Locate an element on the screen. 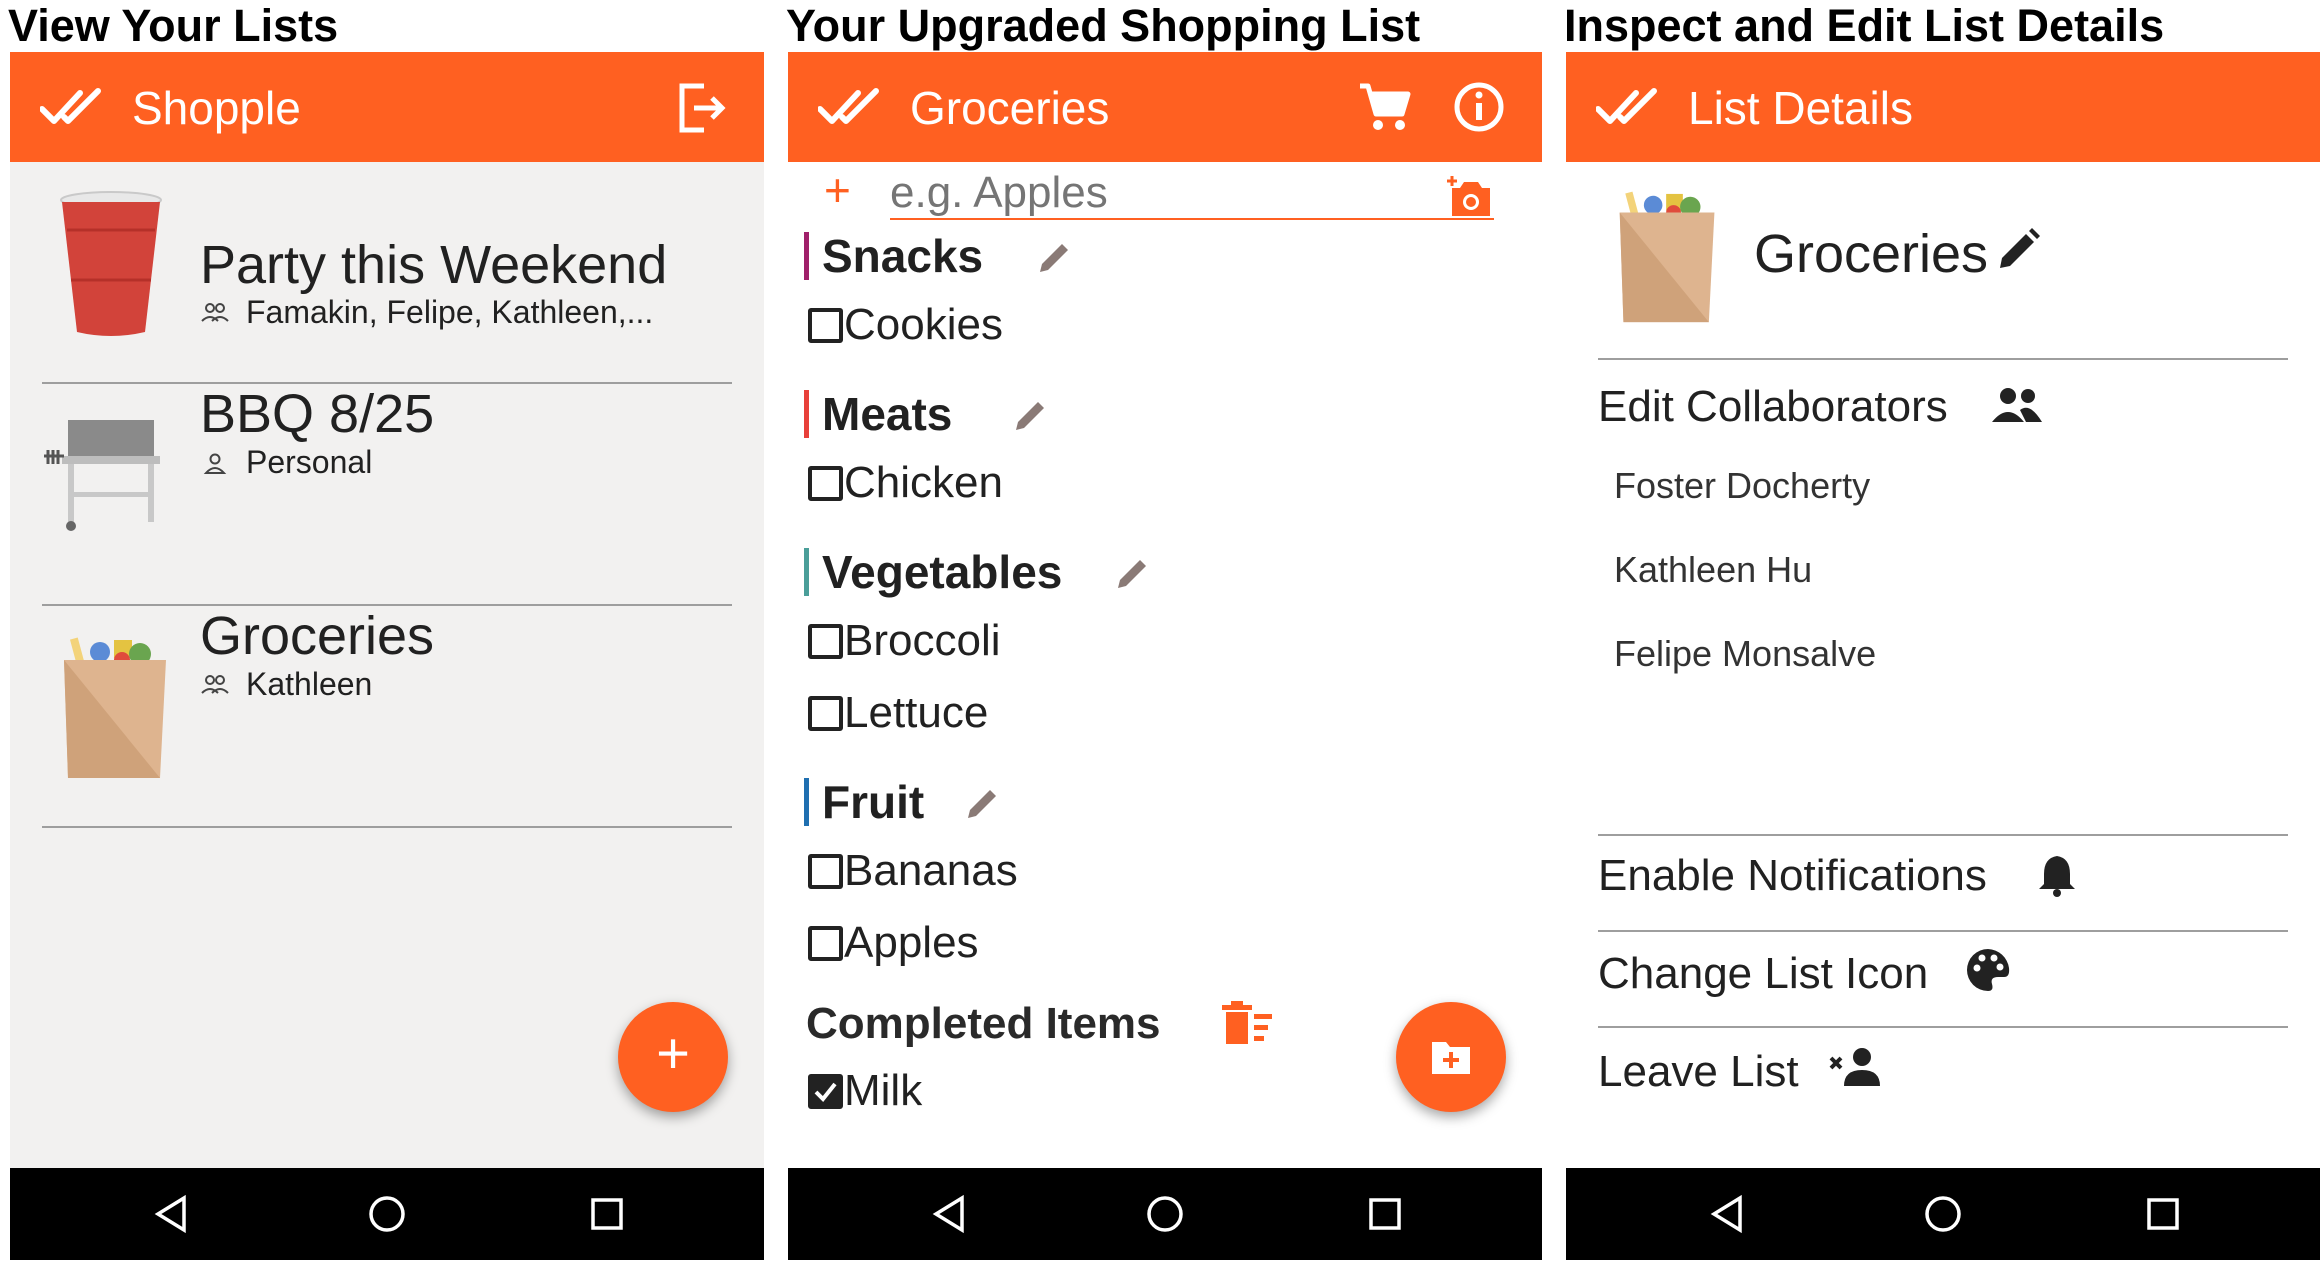 The width and height of the screenshot is (2320, 1270). caption-shopping-list: Your Upgraded Shopping List is located at coordinates (1103, 25).